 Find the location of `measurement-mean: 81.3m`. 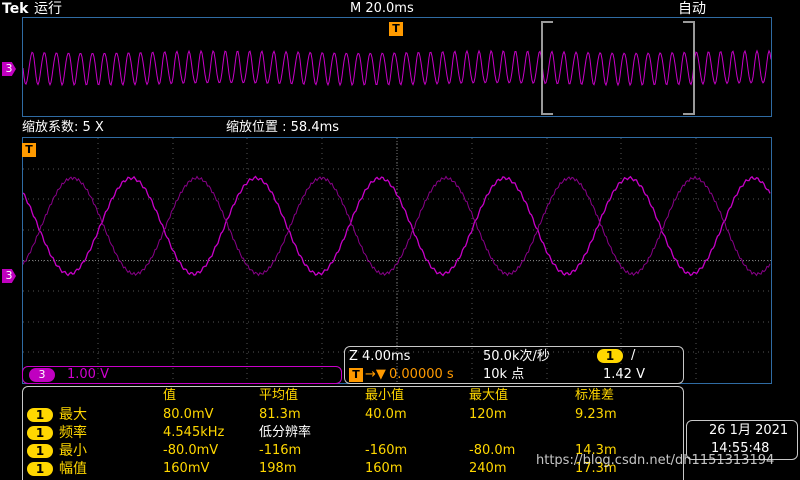

measurement-mean: 81.3m is located at coordinates (280, 414).